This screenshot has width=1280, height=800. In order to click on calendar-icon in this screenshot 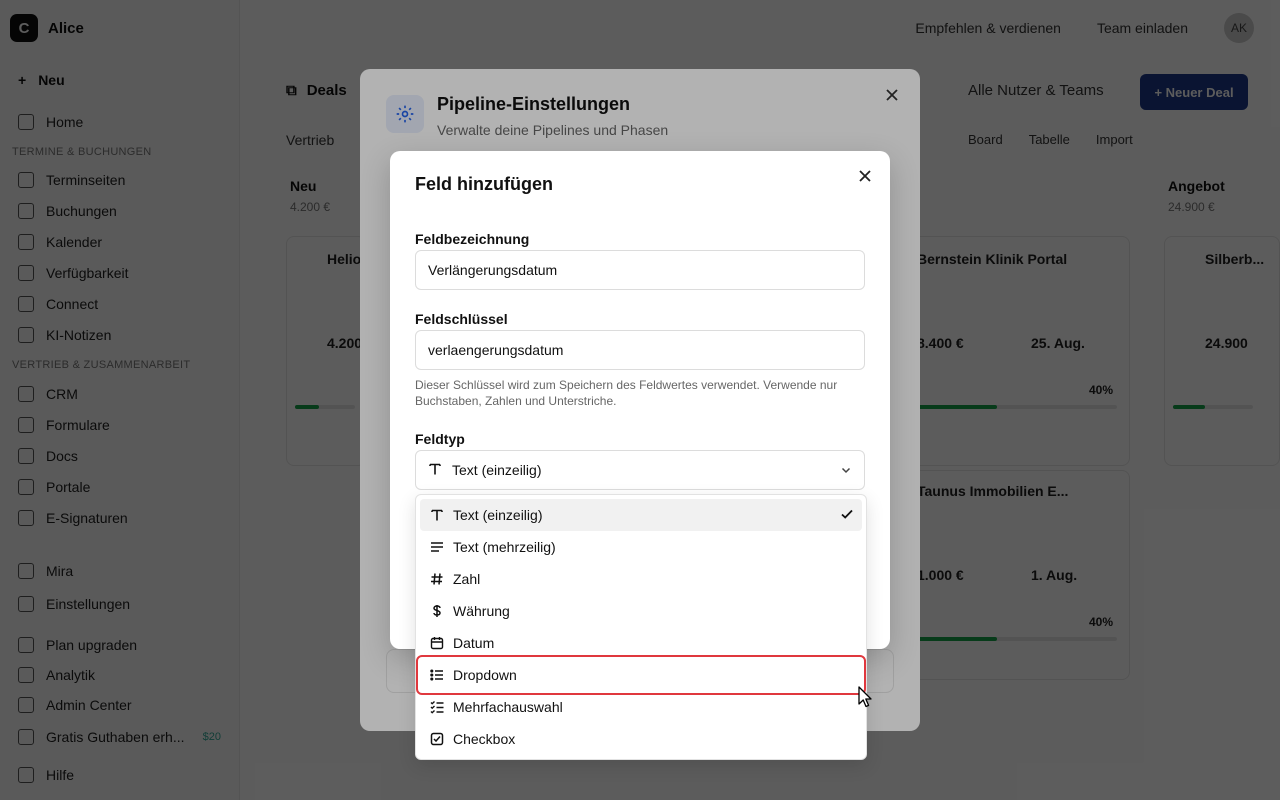, I will do `click(437, 643)`.